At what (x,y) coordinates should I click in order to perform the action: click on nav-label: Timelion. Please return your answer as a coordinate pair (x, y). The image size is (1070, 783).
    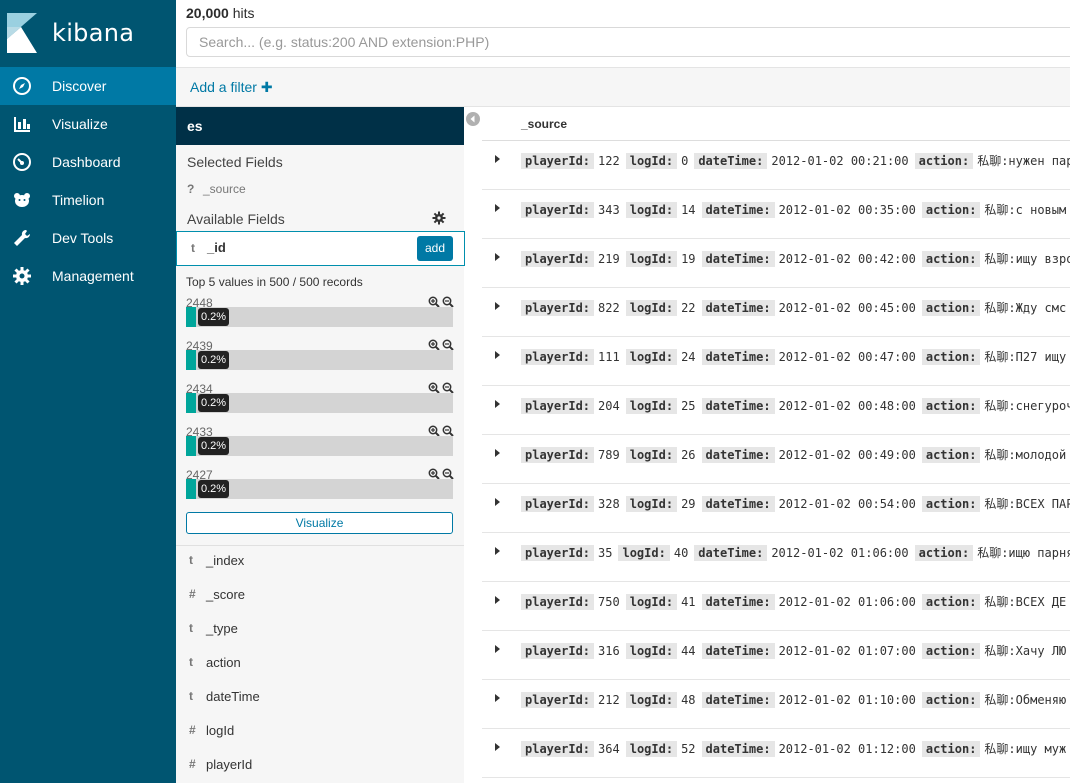
    Looking at the image, I should click on (78, 200).